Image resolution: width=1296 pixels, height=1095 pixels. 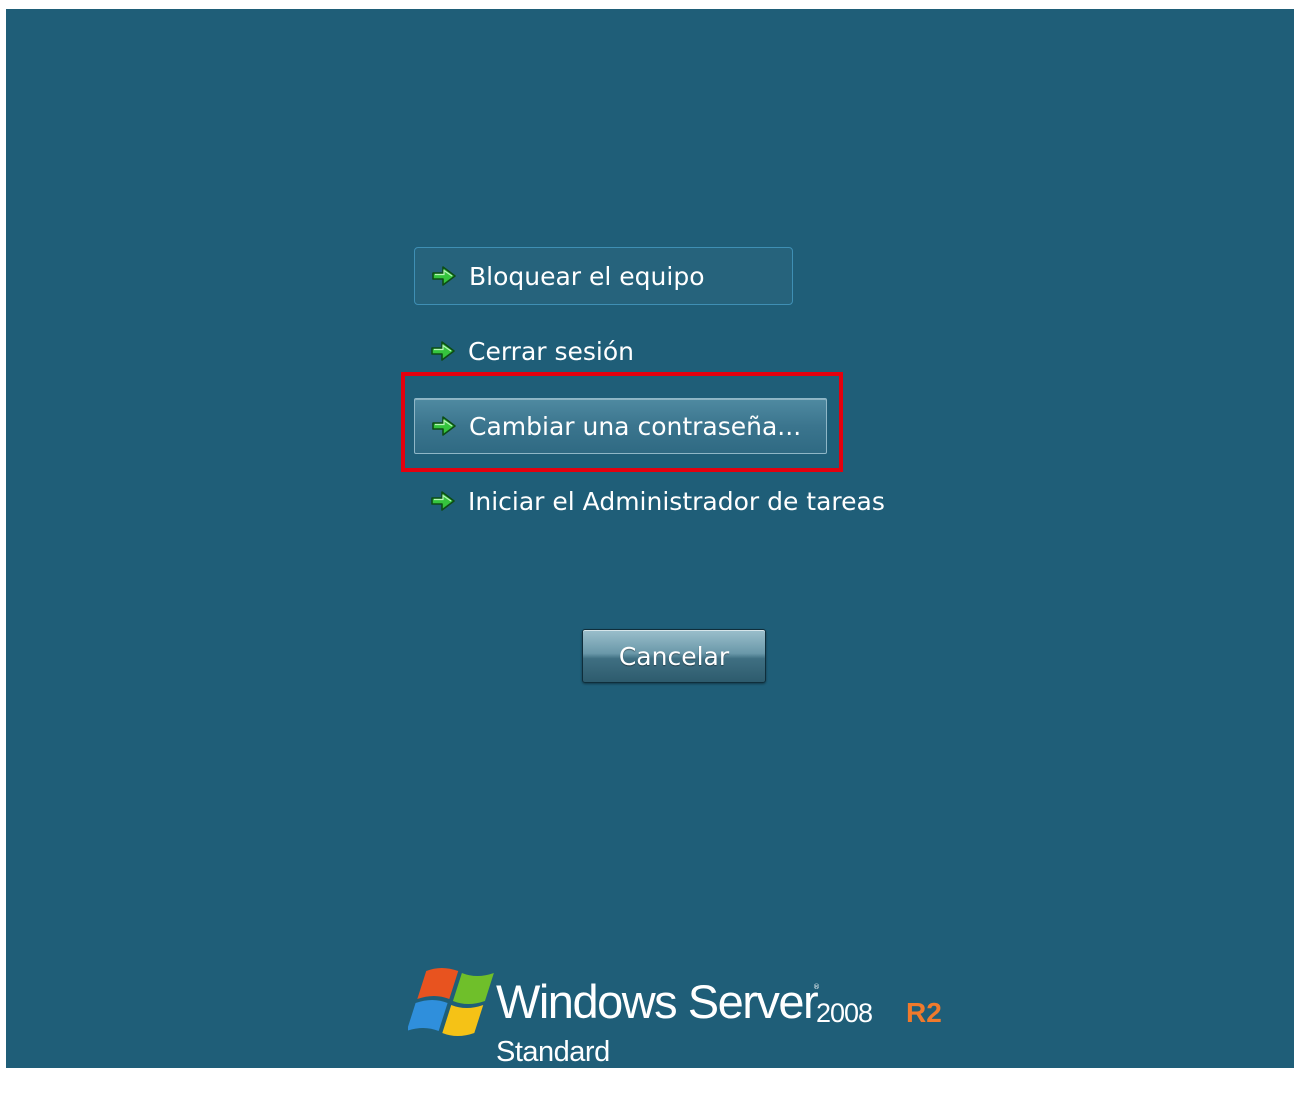 What do you see at coordinates (551, 351) in the screenshot?
I see `log-off-label: Cerrar sesión` at bounding box center [551, 351].